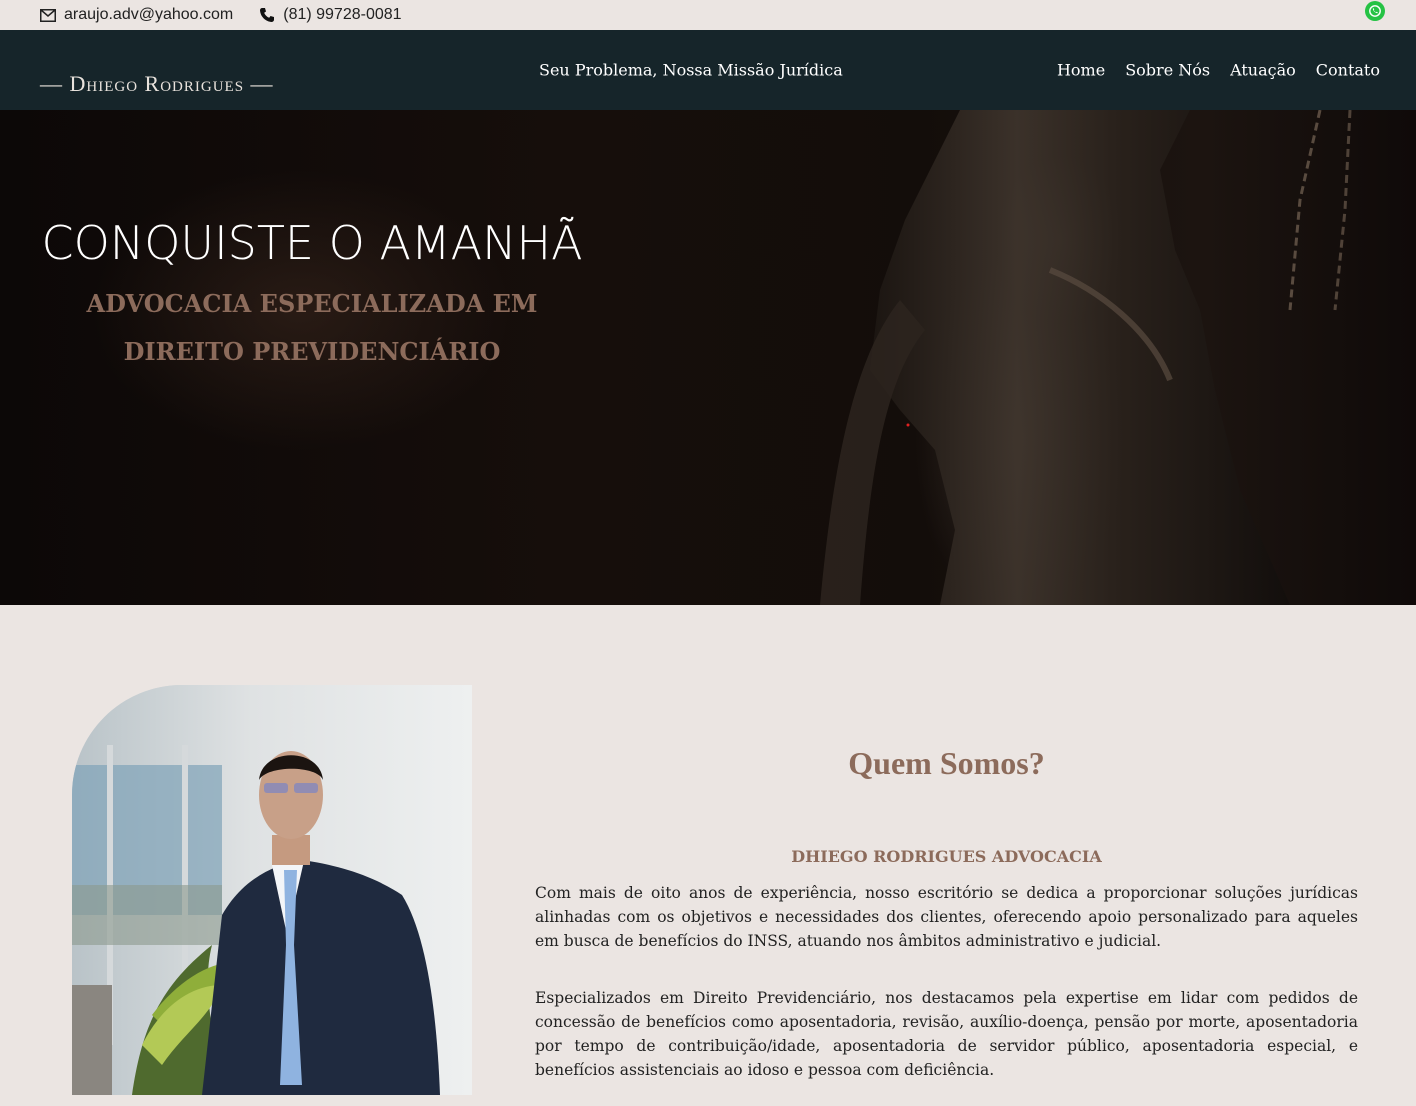  What do you see at coordinates (1375, 11) in the screenshot?
I see `whatsapp-icon` at bounding box center [1375, 11].